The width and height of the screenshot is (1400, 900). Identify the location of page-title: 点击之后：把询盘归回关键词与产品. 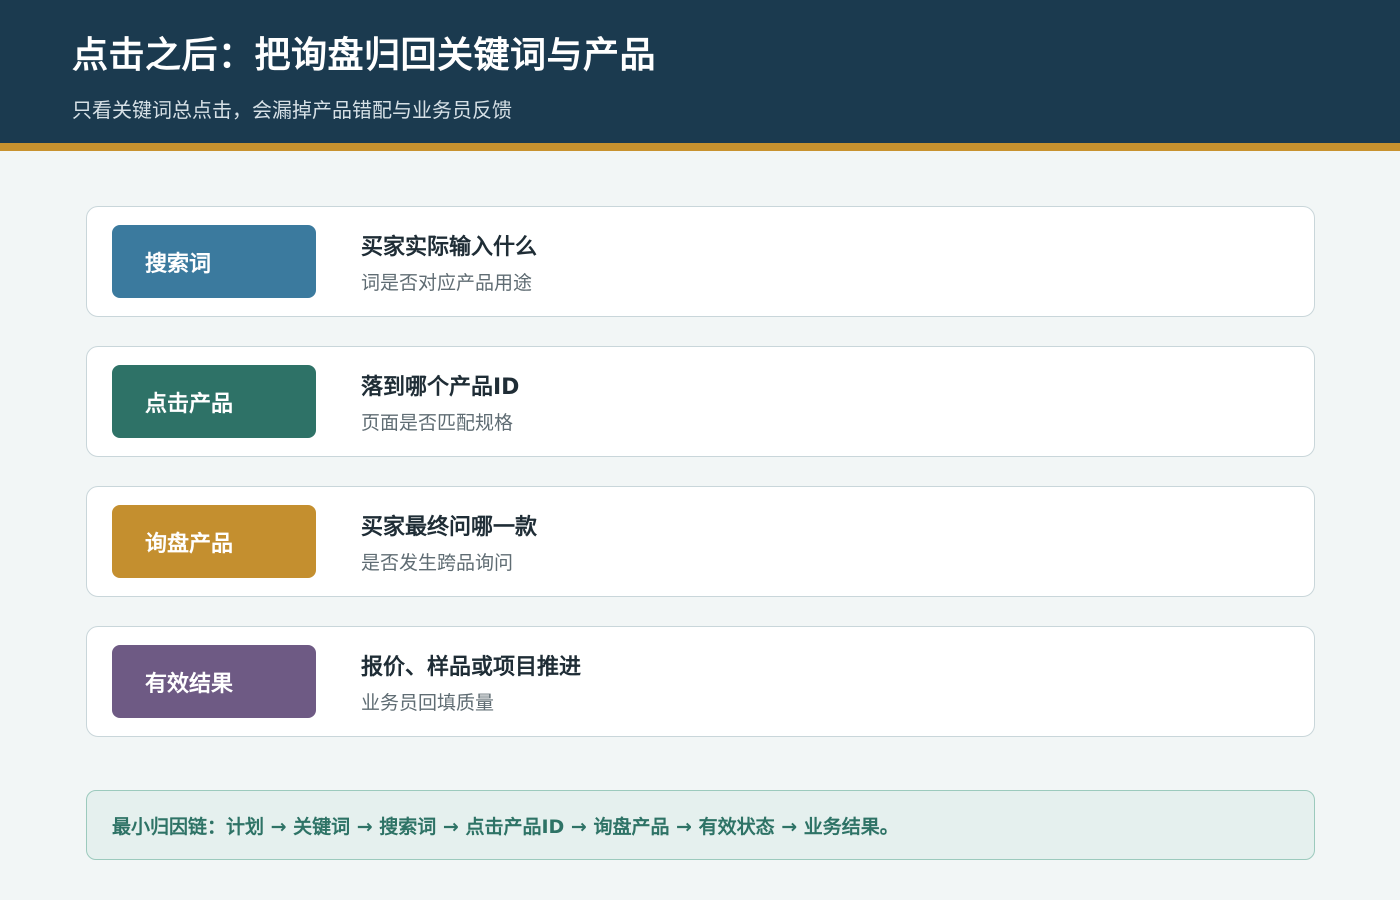
(364, 55).